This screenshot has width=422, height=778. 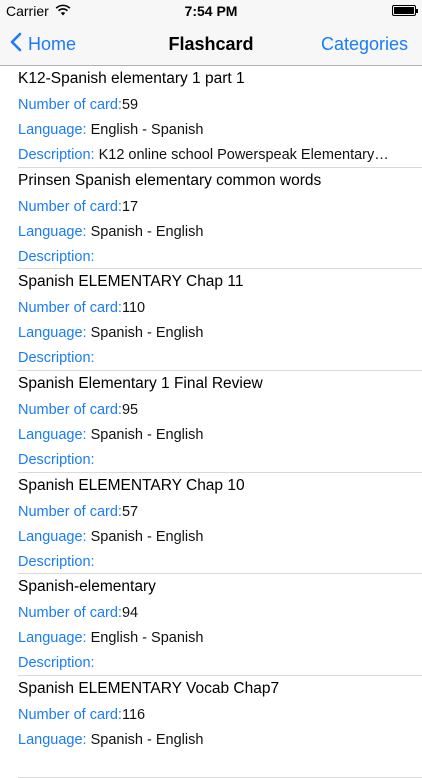 What do you see at coordinates (130, 105) in the screenshot?
I see `card-count-value: 59` at bounding box center [130, 105].